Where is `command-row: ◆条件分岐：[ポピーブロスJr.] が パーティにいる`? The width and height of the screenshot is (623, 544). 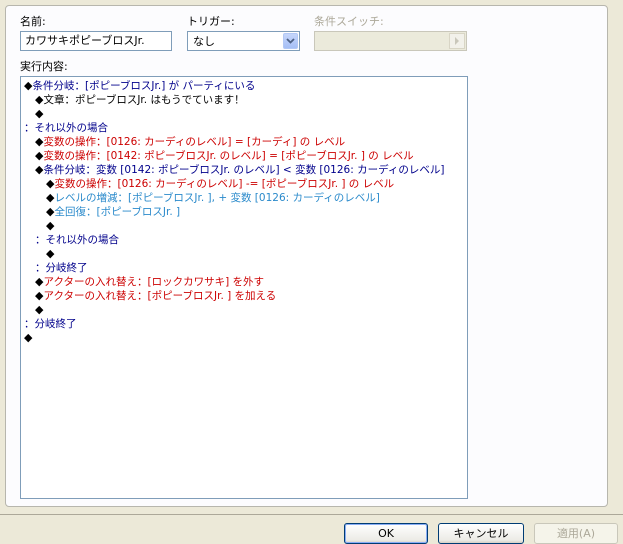 command-row: ◆条件分岐：[ポピーブロスJr.] が パーティにいる is located at coordinates (139, 86).